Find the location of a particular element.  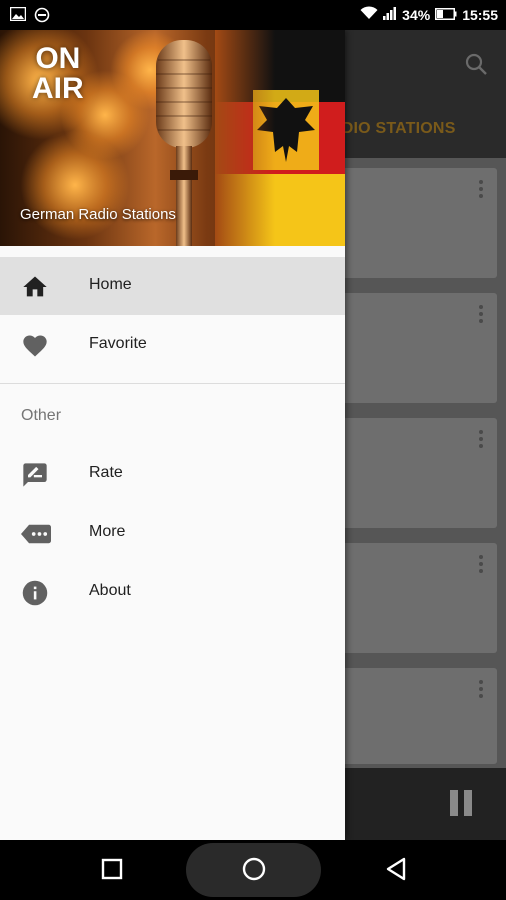

drawer-item-label: More is located at coordinates (107, 531).